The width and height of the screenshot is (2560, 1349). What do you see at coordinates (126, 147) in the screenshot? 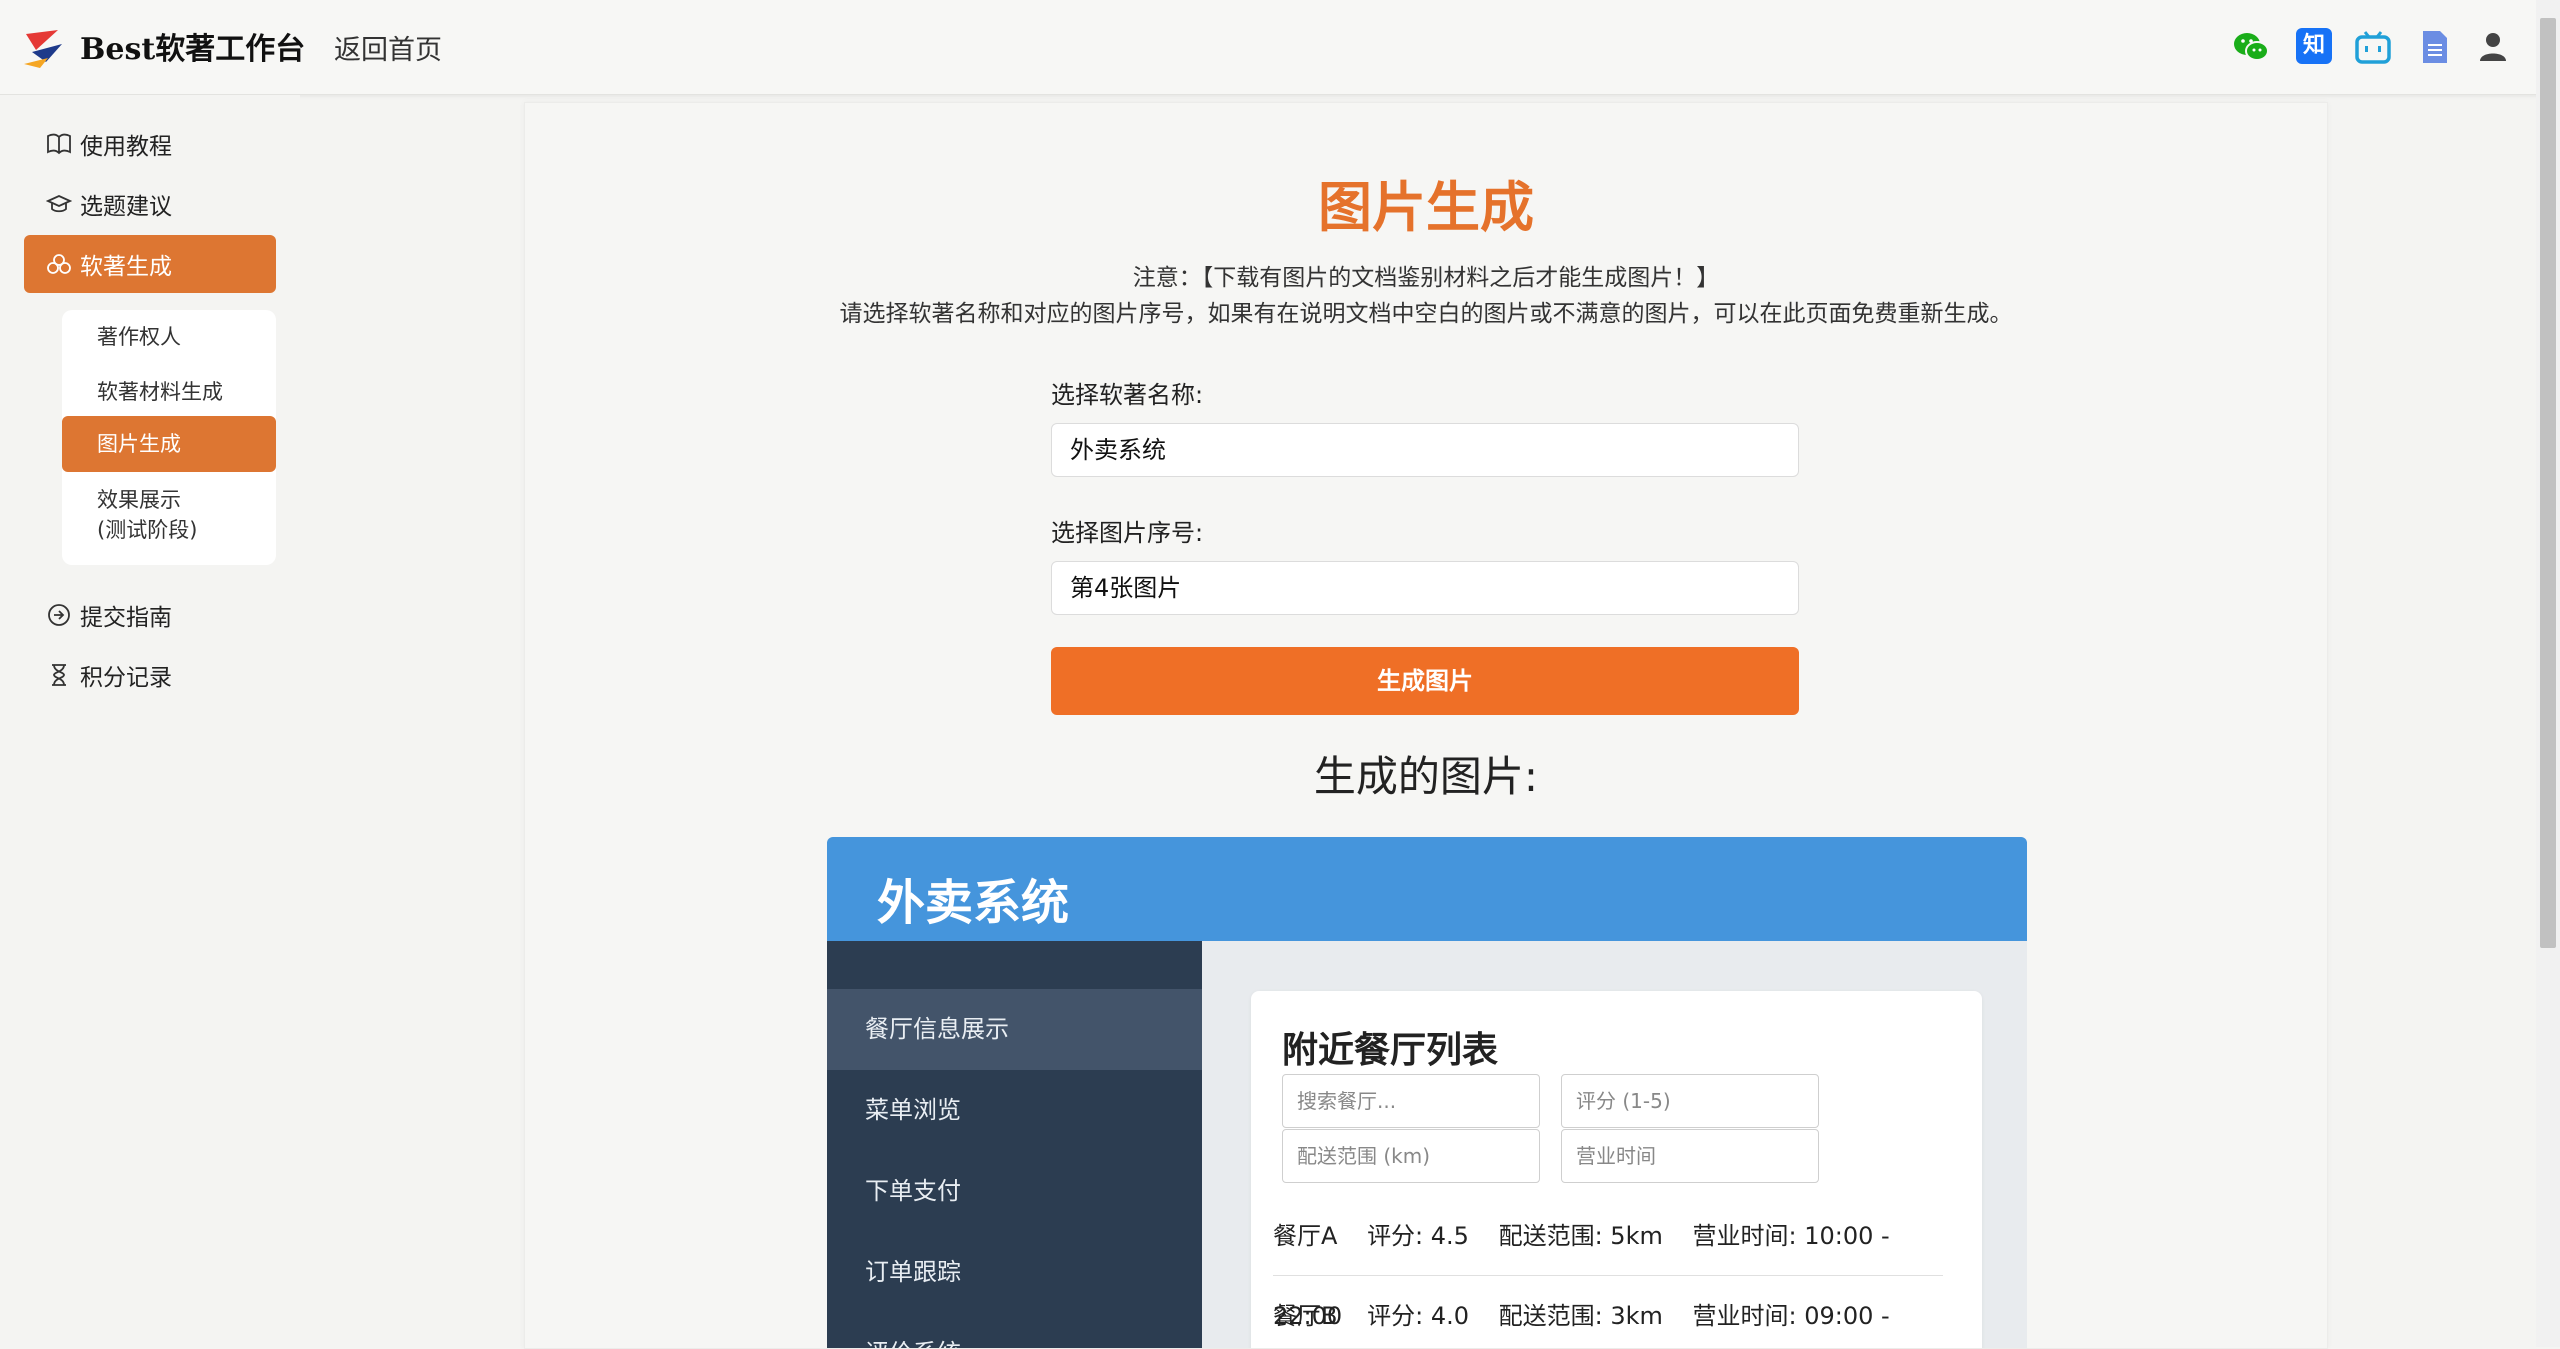
I see `sidebar-item-label: 使用教程` at bounding box center [126, 147].